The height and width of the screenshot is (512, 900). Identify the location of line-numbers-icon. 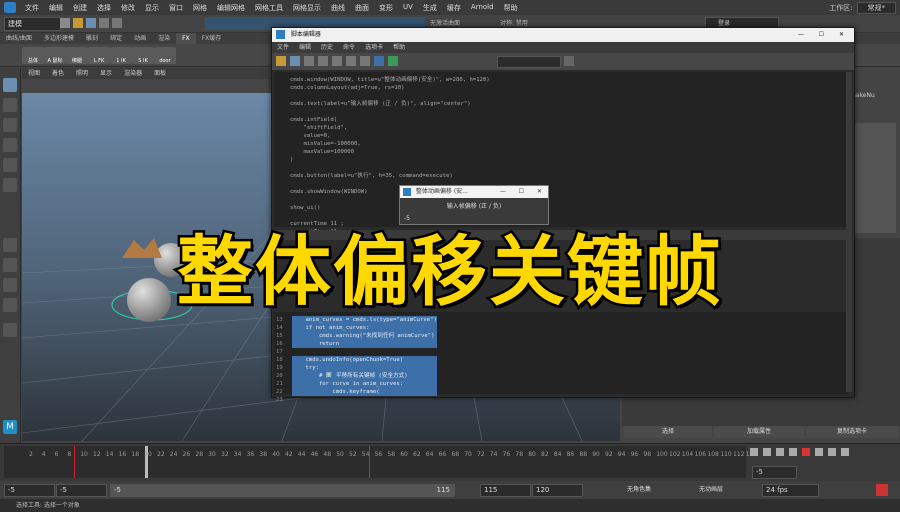
(365, 61).